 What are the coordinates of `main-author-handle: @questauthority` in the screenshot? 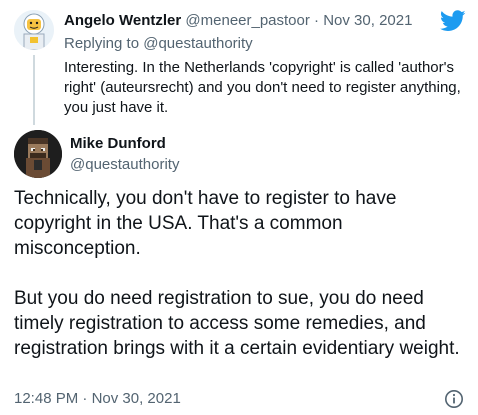 It's located at (124, 165).